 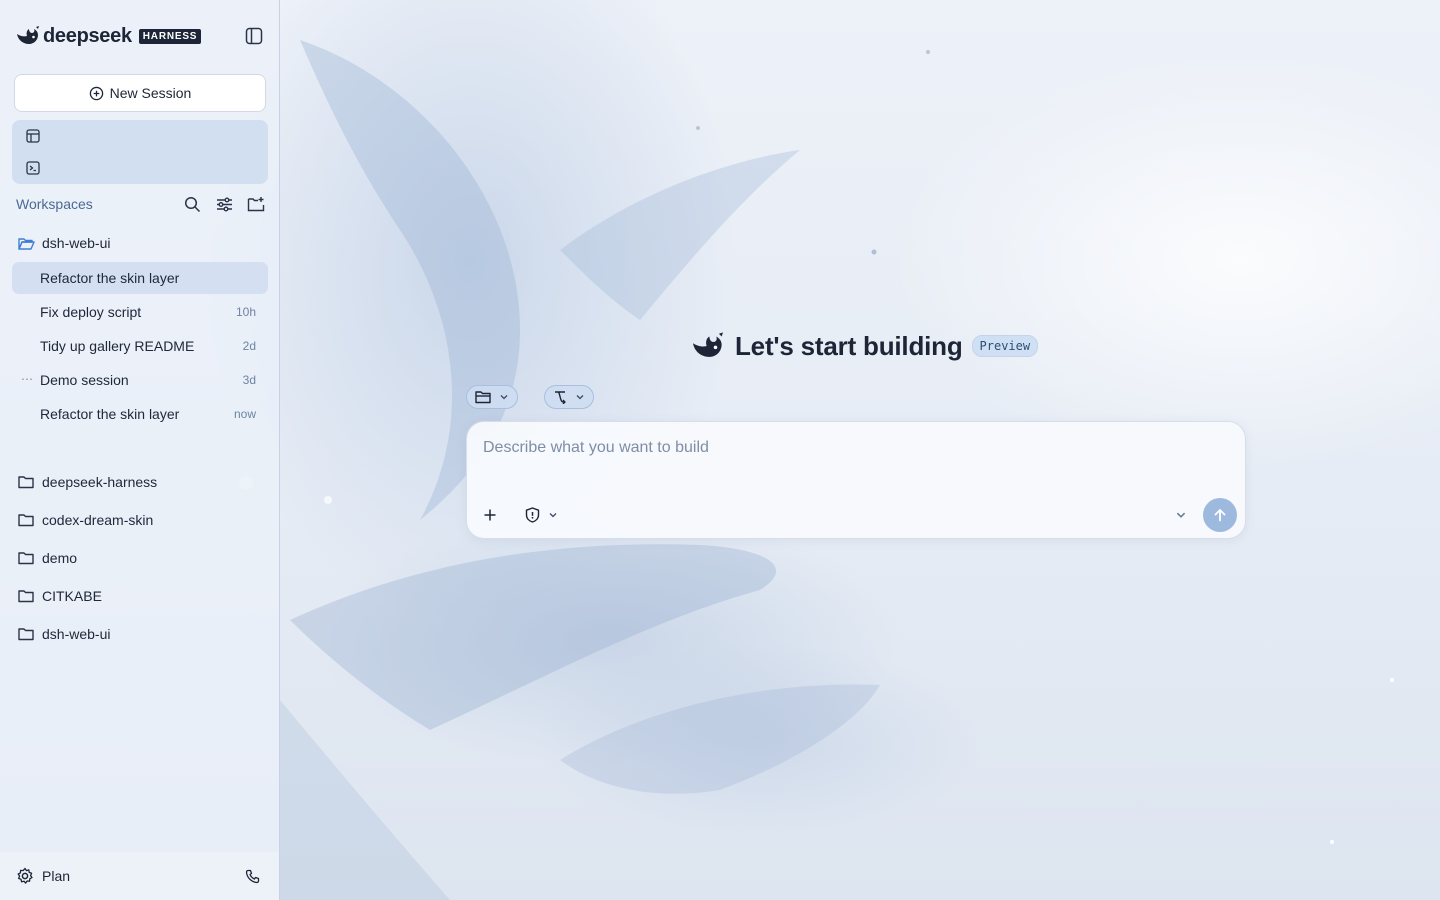 I want to click on folder-name: CITKABE, so click(x=72, y=596).